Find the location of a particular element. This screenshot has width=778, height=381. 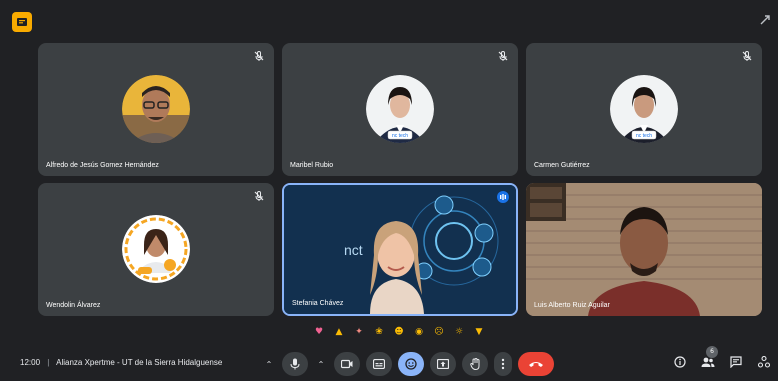

party-popper-icon: ✦ is located at coordinates (359, 332).